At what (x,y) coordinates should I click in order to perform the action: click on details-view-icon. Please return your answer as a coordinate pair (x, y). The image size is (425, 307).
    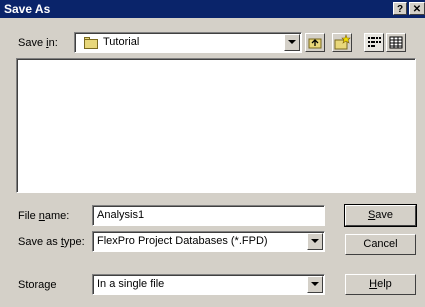
    Looking at the image, I should click on (396, 42).